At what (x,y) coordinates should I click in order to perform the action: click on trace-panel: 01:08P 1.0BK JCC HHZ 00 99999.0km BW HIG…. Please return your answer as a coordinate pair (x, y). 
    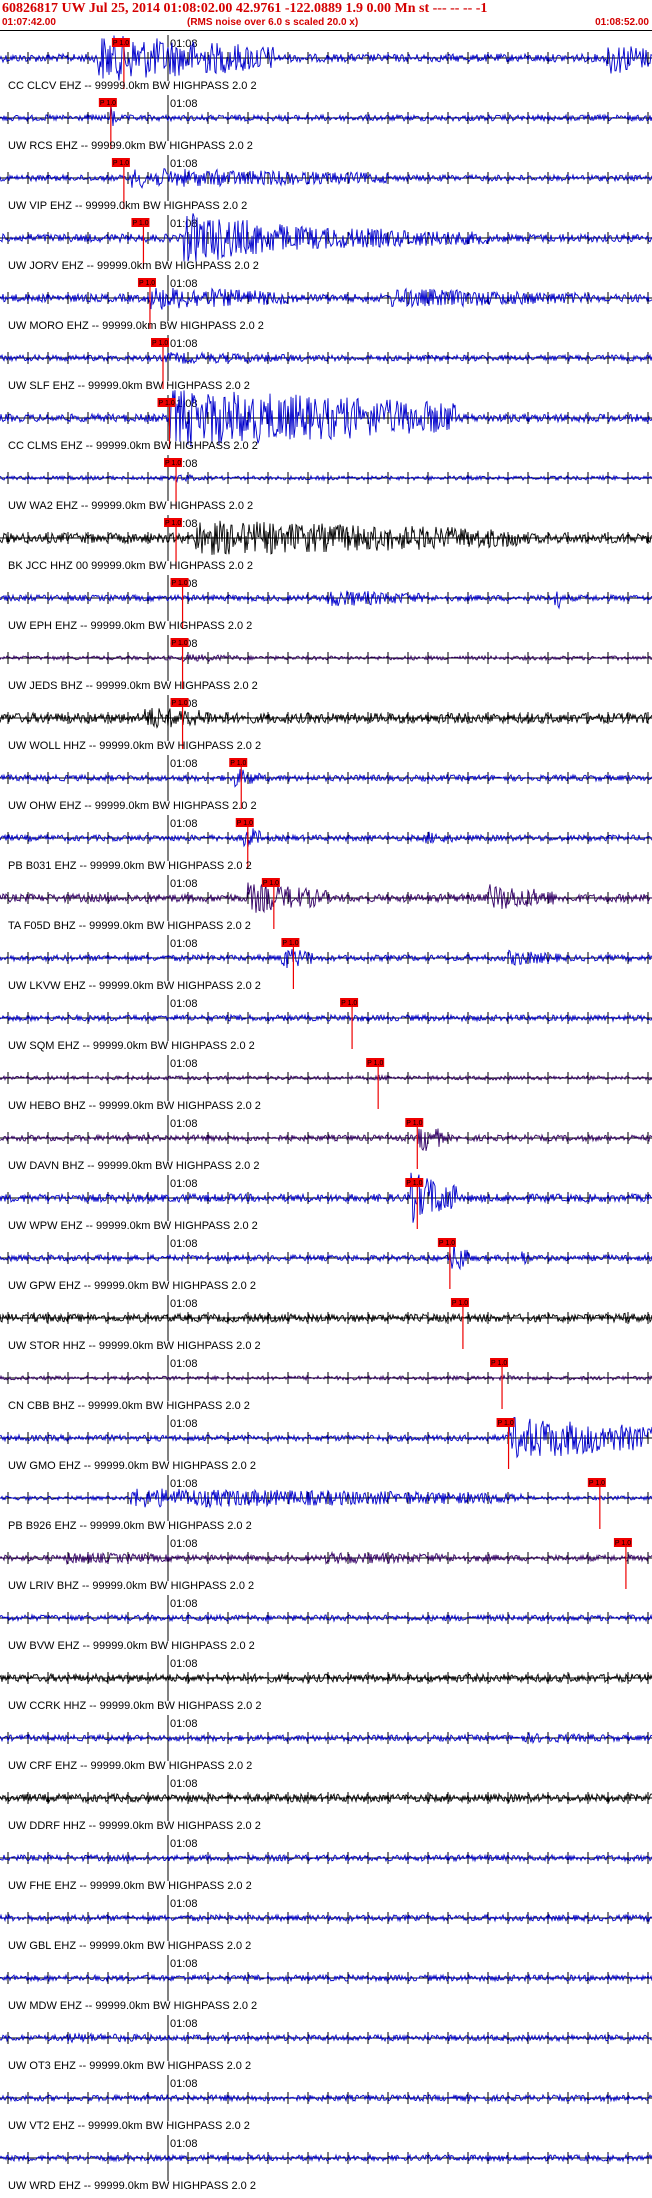
    Looking at the image, I should click on (326, 543).